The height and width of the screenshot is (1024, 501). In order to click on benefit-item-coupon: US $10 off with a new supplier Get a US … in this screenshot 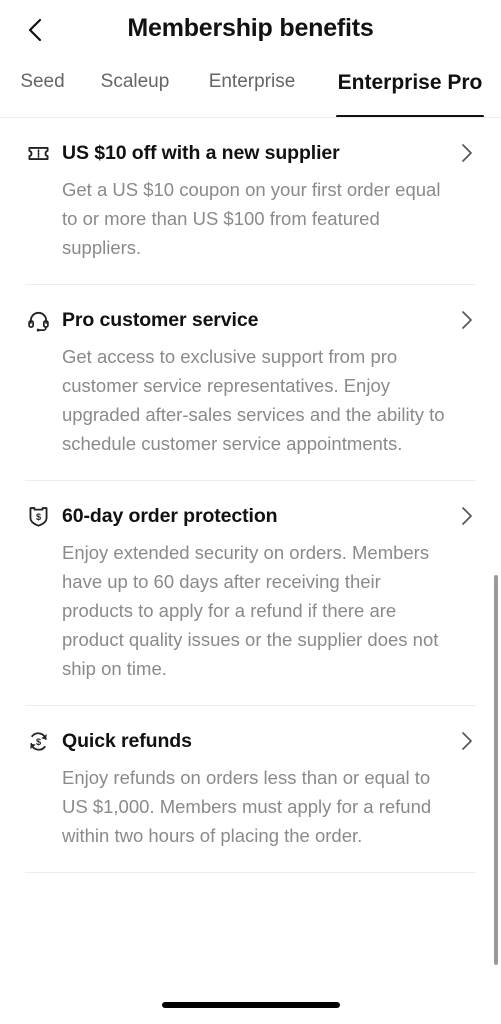, I will do `click(250, 190)`.